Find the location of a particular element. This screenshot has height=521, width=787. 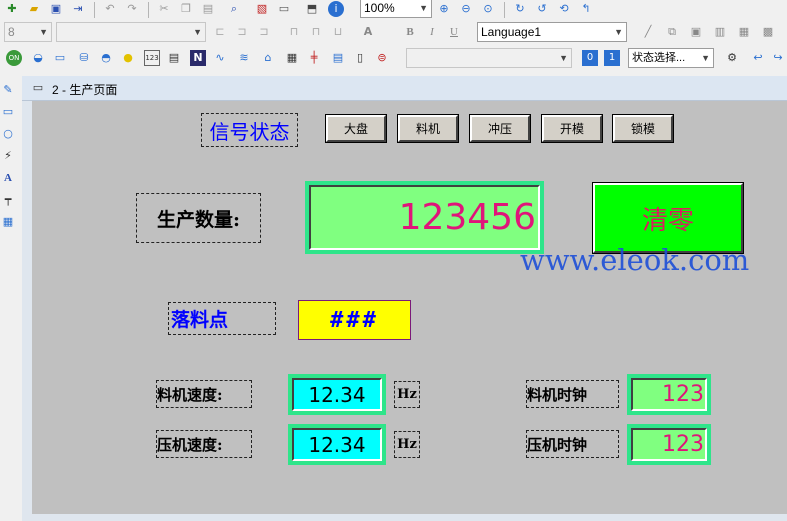

press-speed-display: 12.34 is located at coordinates (337, 444).